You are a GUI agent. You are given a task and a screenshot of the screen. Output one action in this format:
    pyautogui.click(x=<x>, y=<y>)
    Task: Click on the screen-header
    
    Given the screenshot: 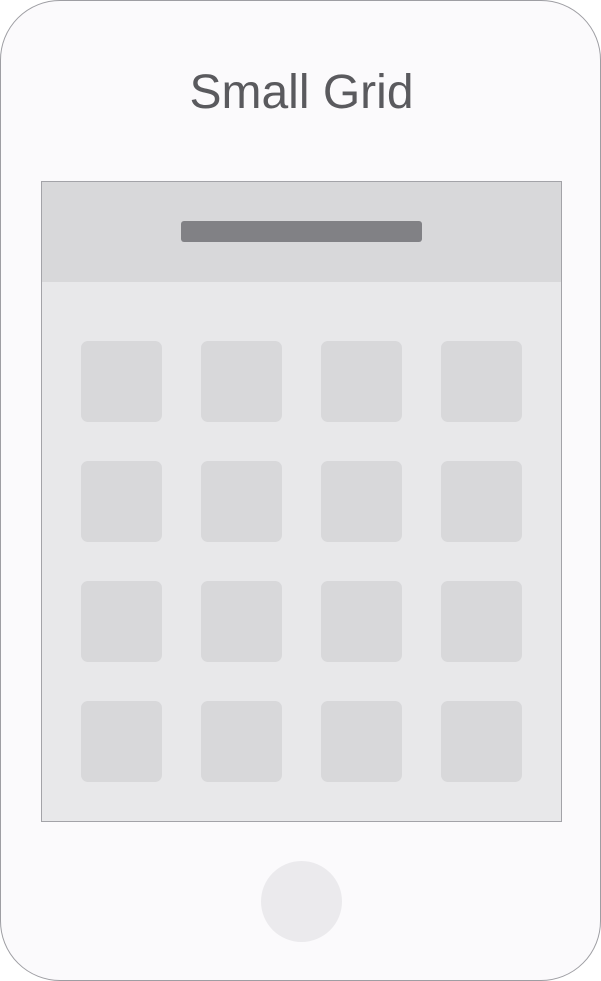 What is the action you would take?
    pyautogui.click(x=301, y=232)
    